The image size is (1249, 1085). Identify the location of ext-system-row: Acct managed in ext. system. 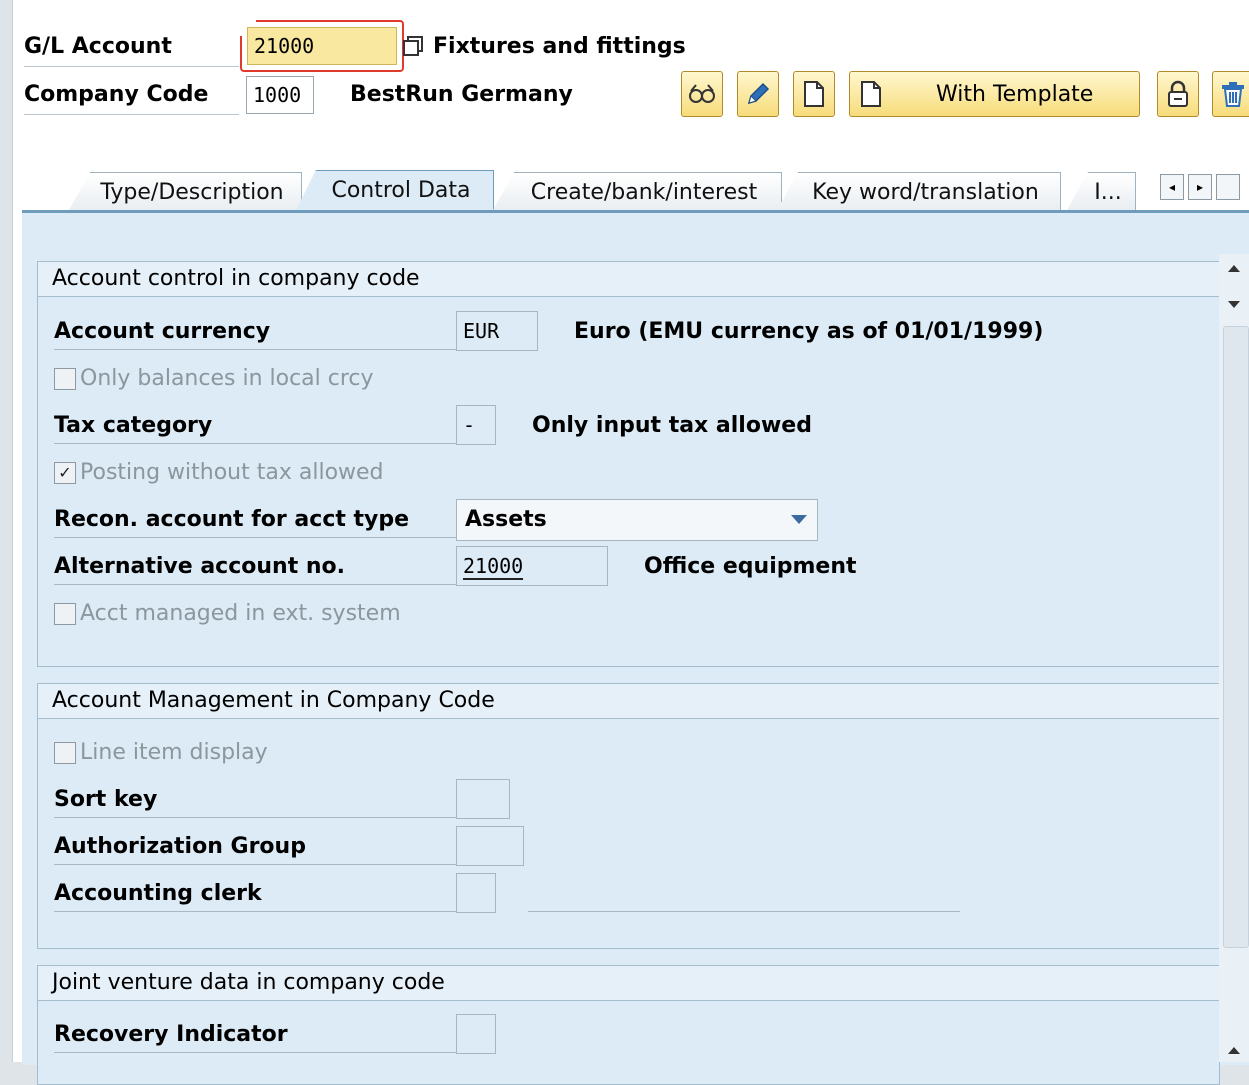
(354, 615).